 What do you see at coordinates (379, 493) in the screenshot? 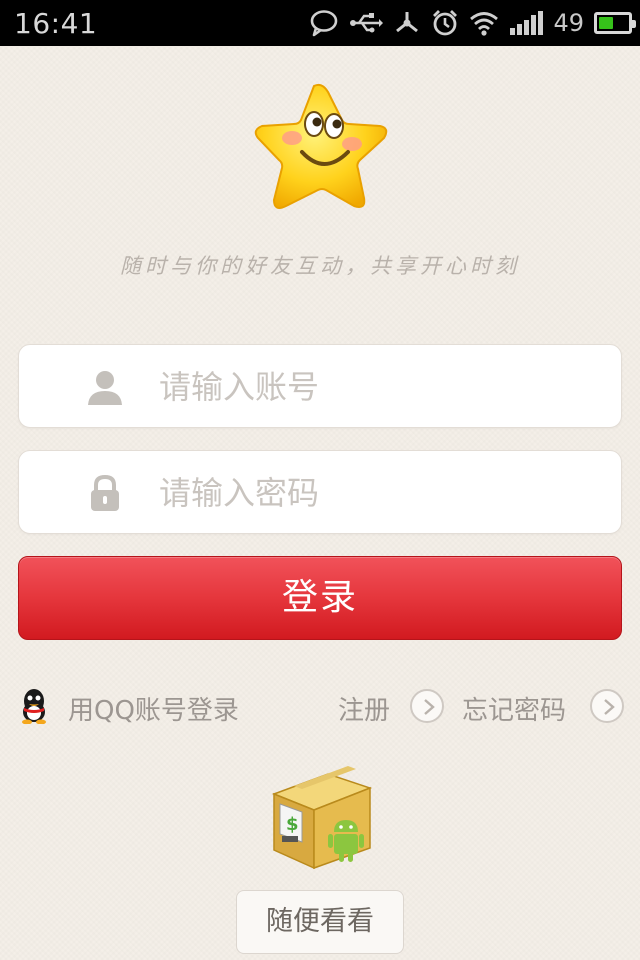
I see `password-input` at bounding box center [379, 493].